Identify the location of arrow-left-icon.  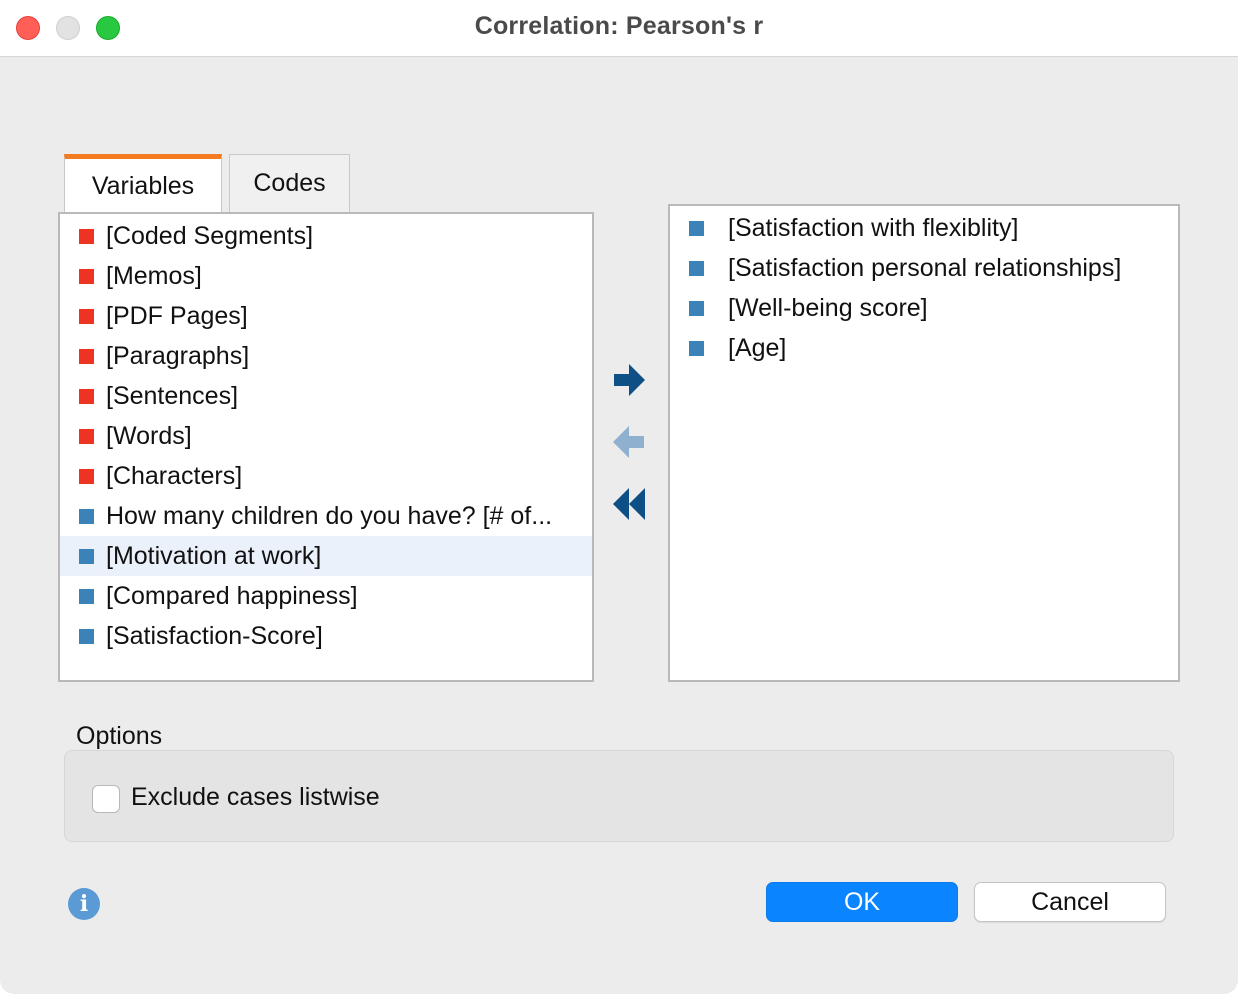
(628, 442).